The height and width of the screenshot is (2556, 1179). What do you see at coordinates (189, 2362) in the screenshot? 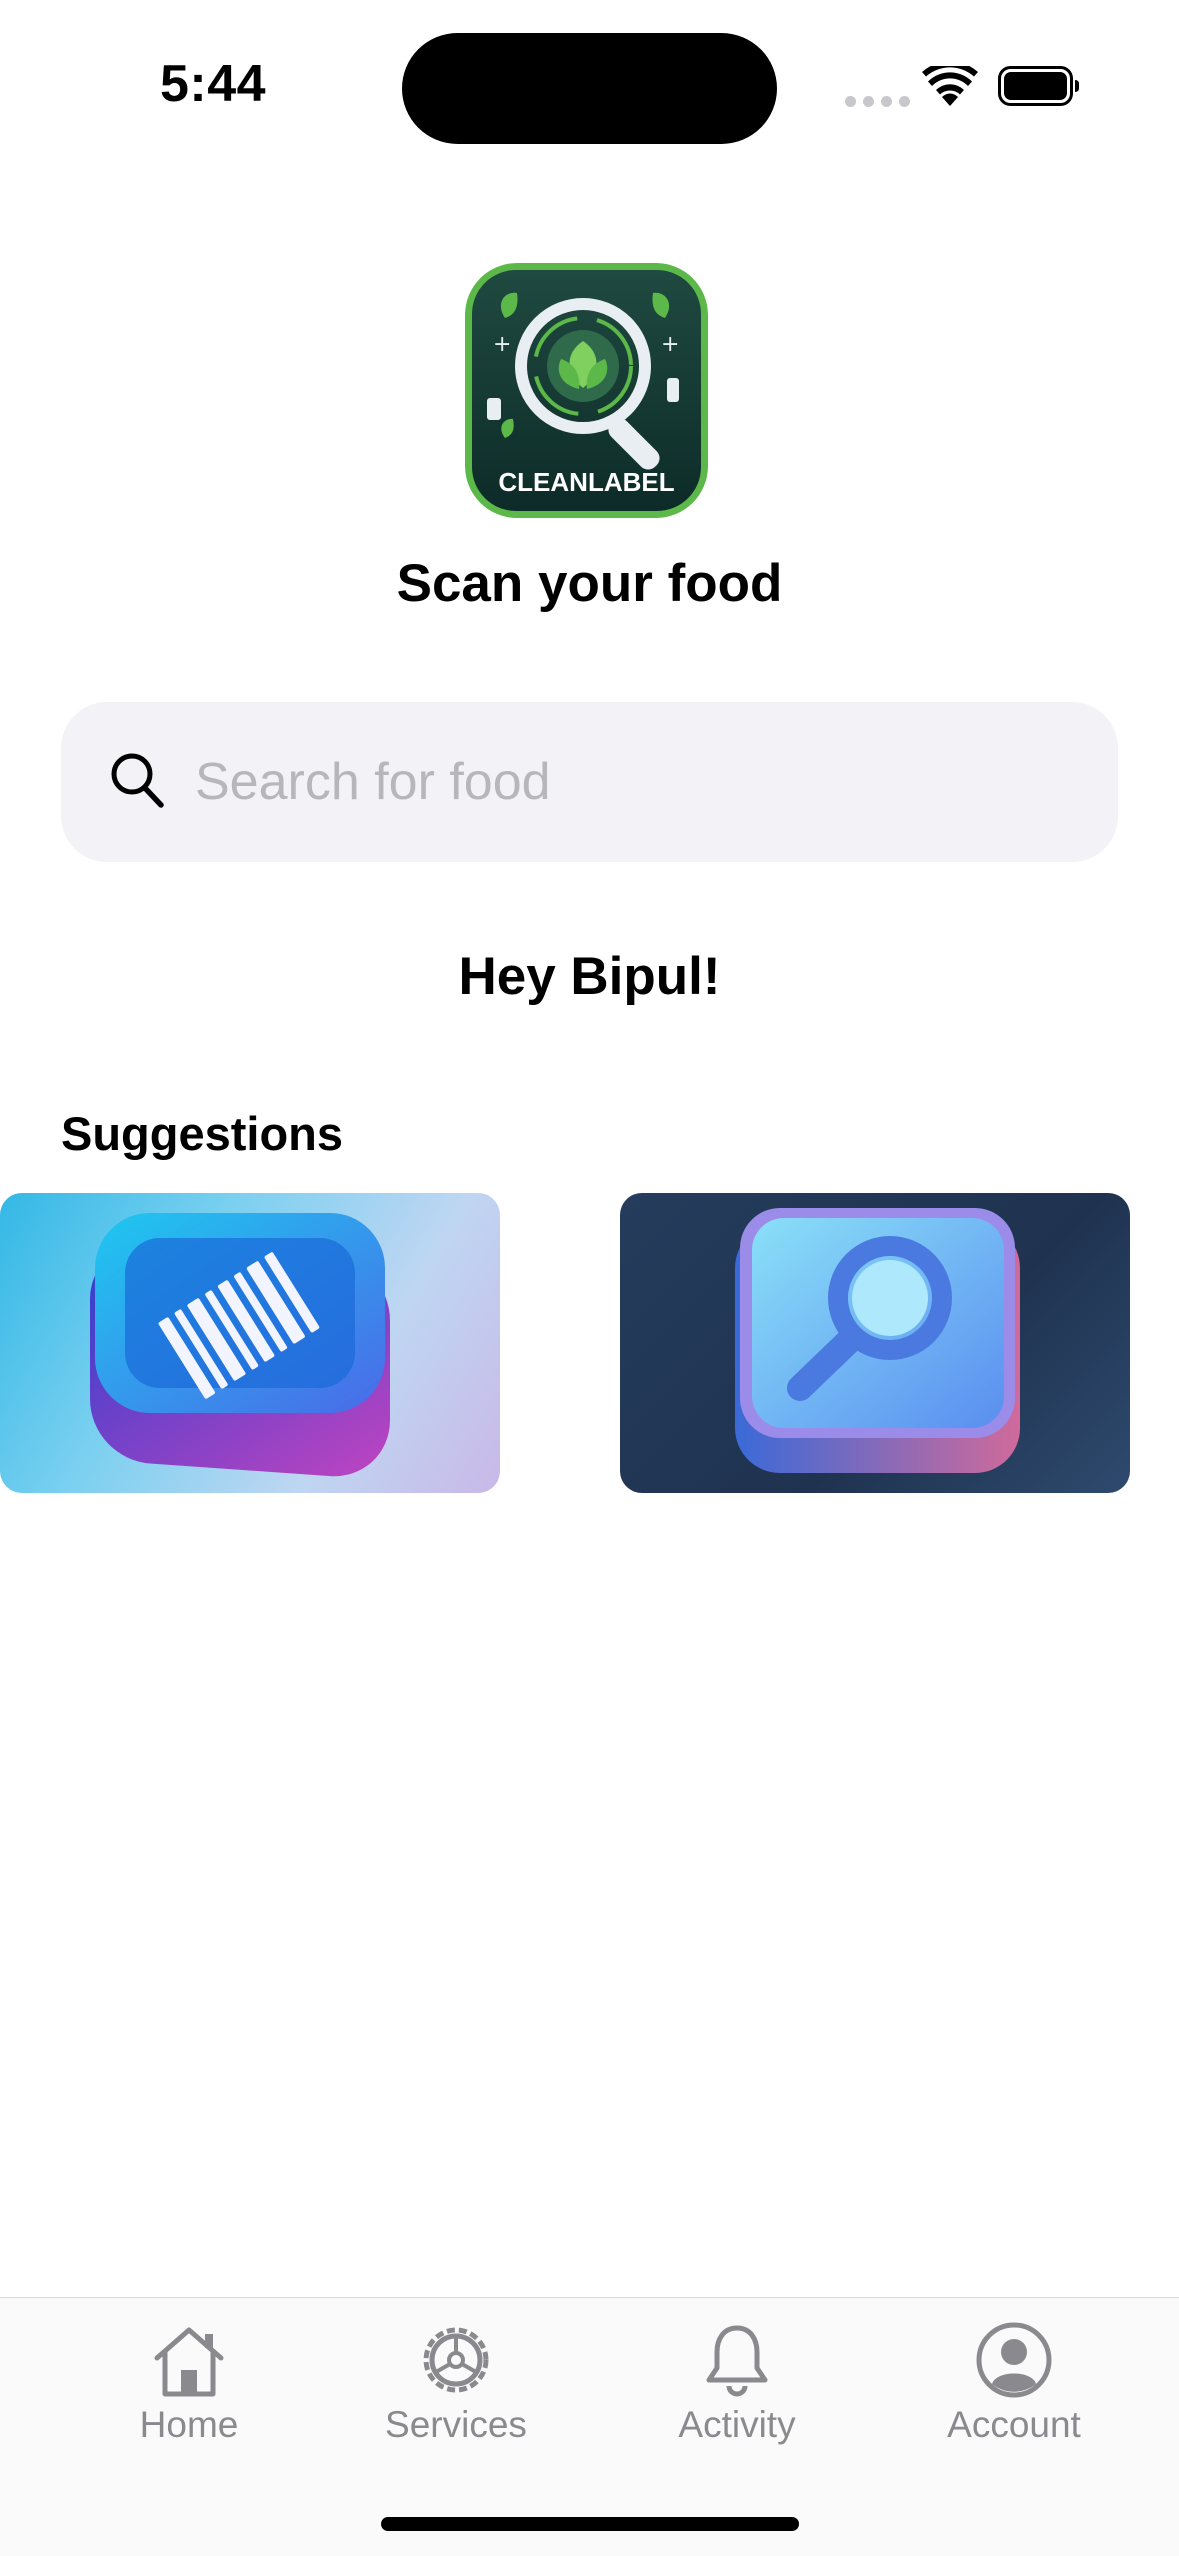
I see `house-icon` at bounding box center [189, 2362].